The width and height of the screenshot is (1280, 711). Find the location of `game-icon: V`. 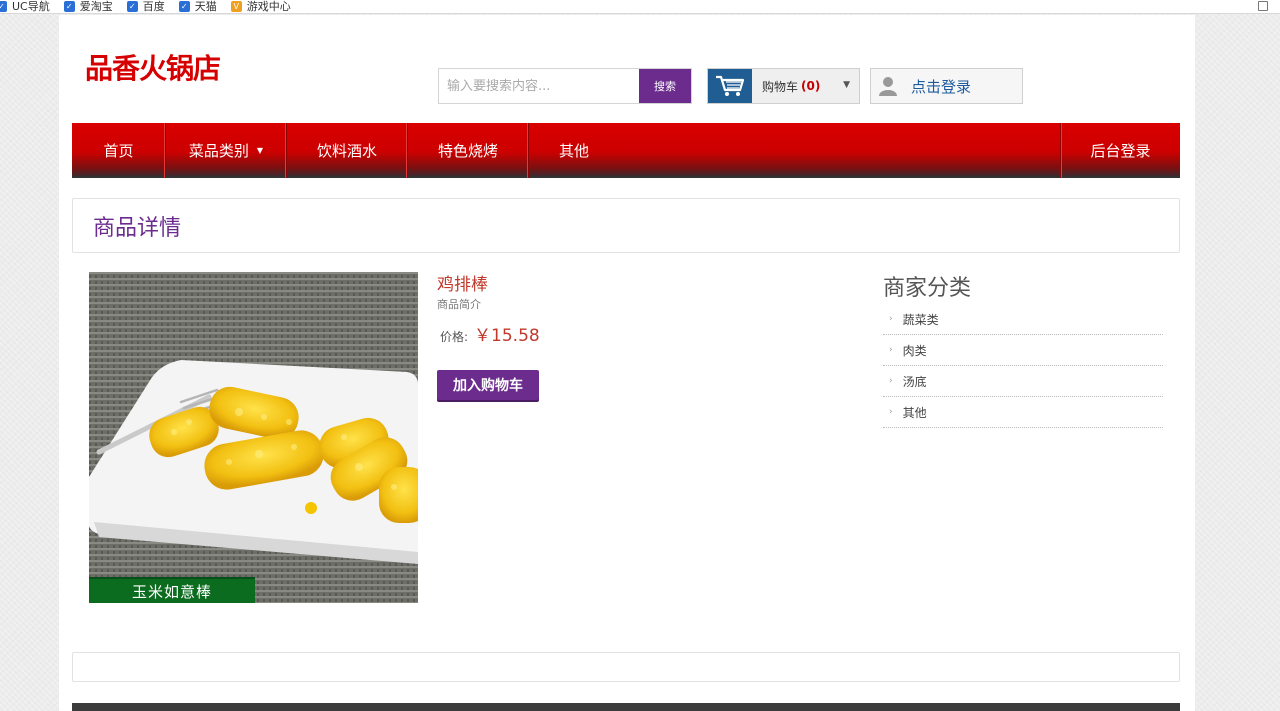

game-icon: V is located at coordinates (236, 6).